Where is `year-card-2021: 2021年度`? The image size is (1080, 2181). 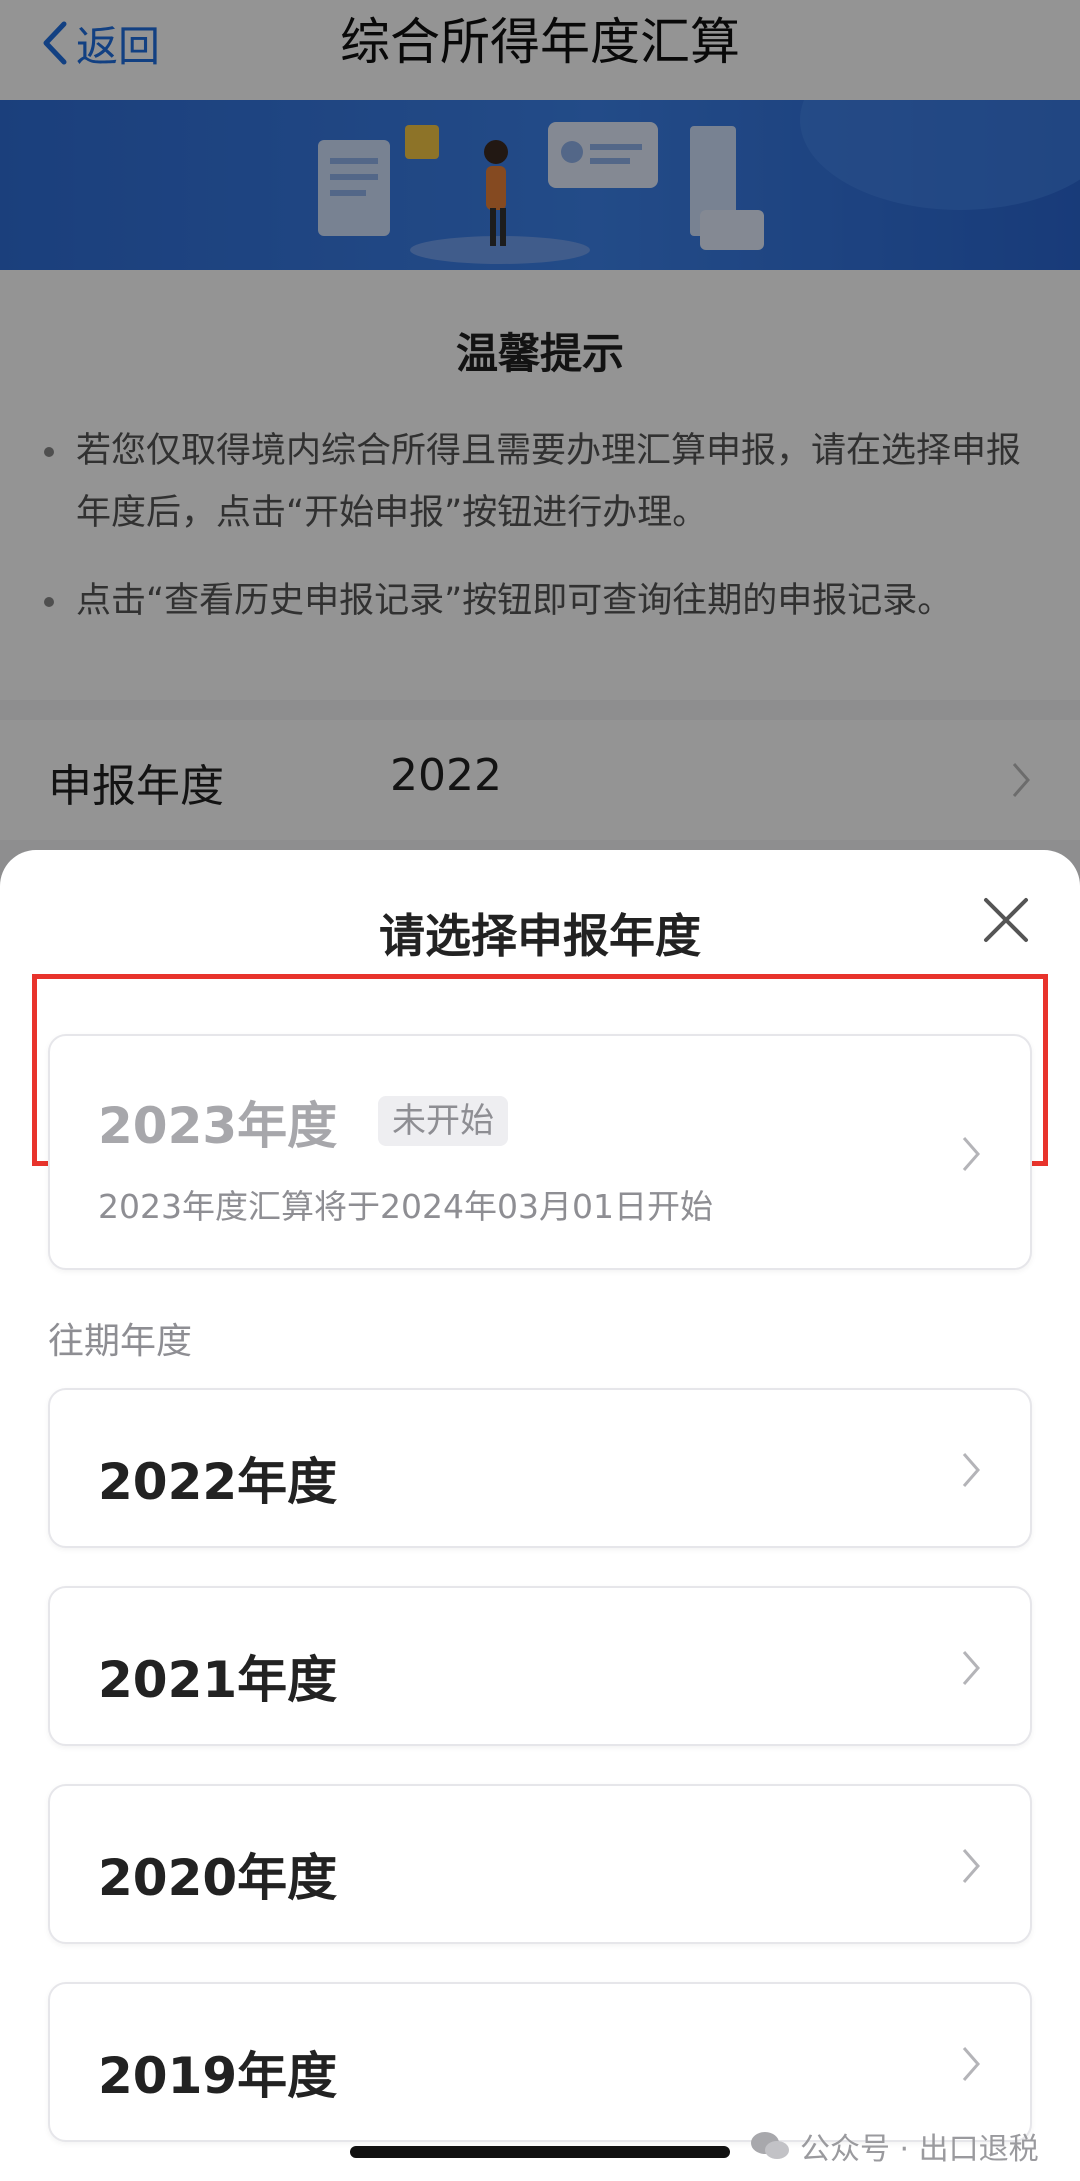 year-card-2021: 2021年度 is located at coordinates (540, 1666).